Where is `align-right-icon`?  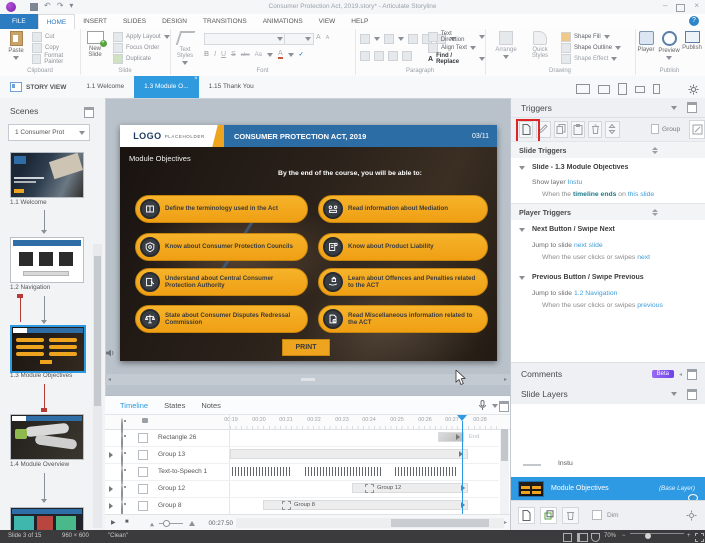
align-right-icon is located at coordinates (393, 56).